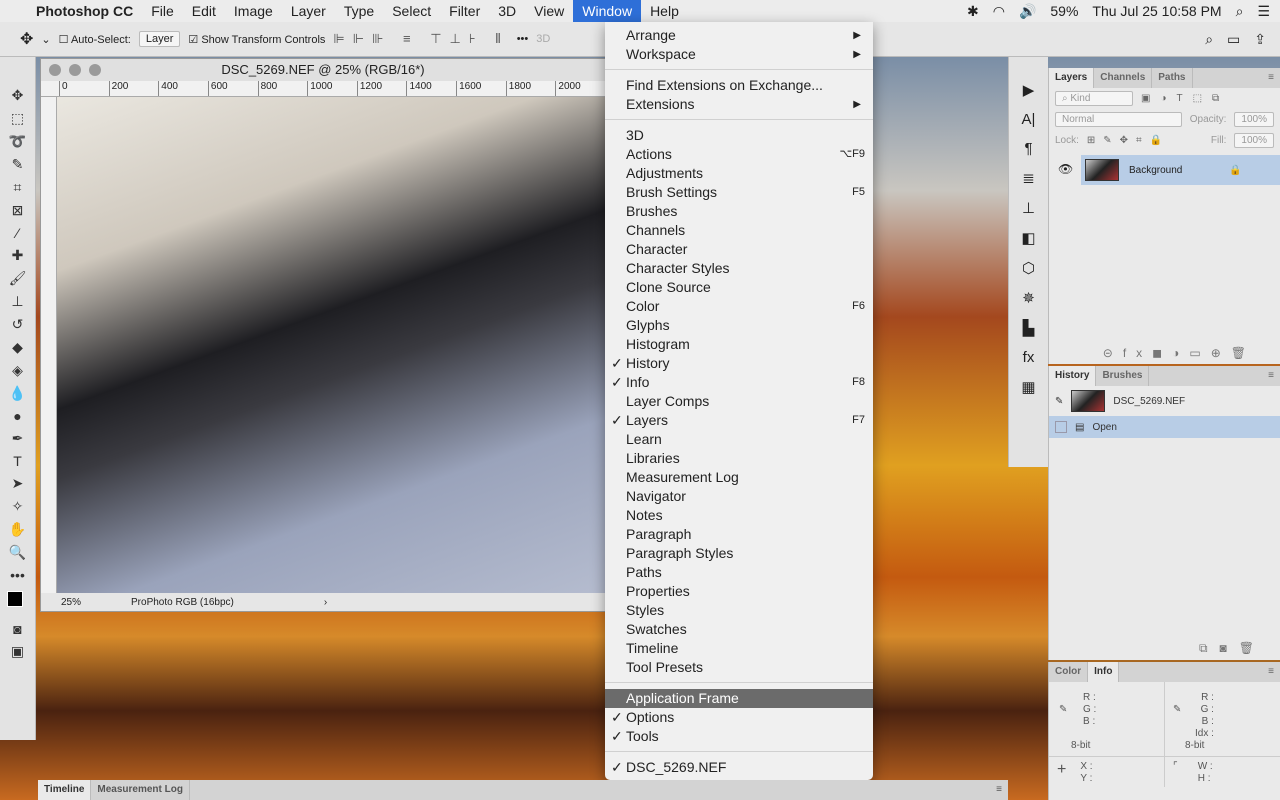 The image size is (1280, 800). What do you see at coordinates (1073, 376) in the screenshot?
I see `tab-history: History` at bounding box center [1073, 376].